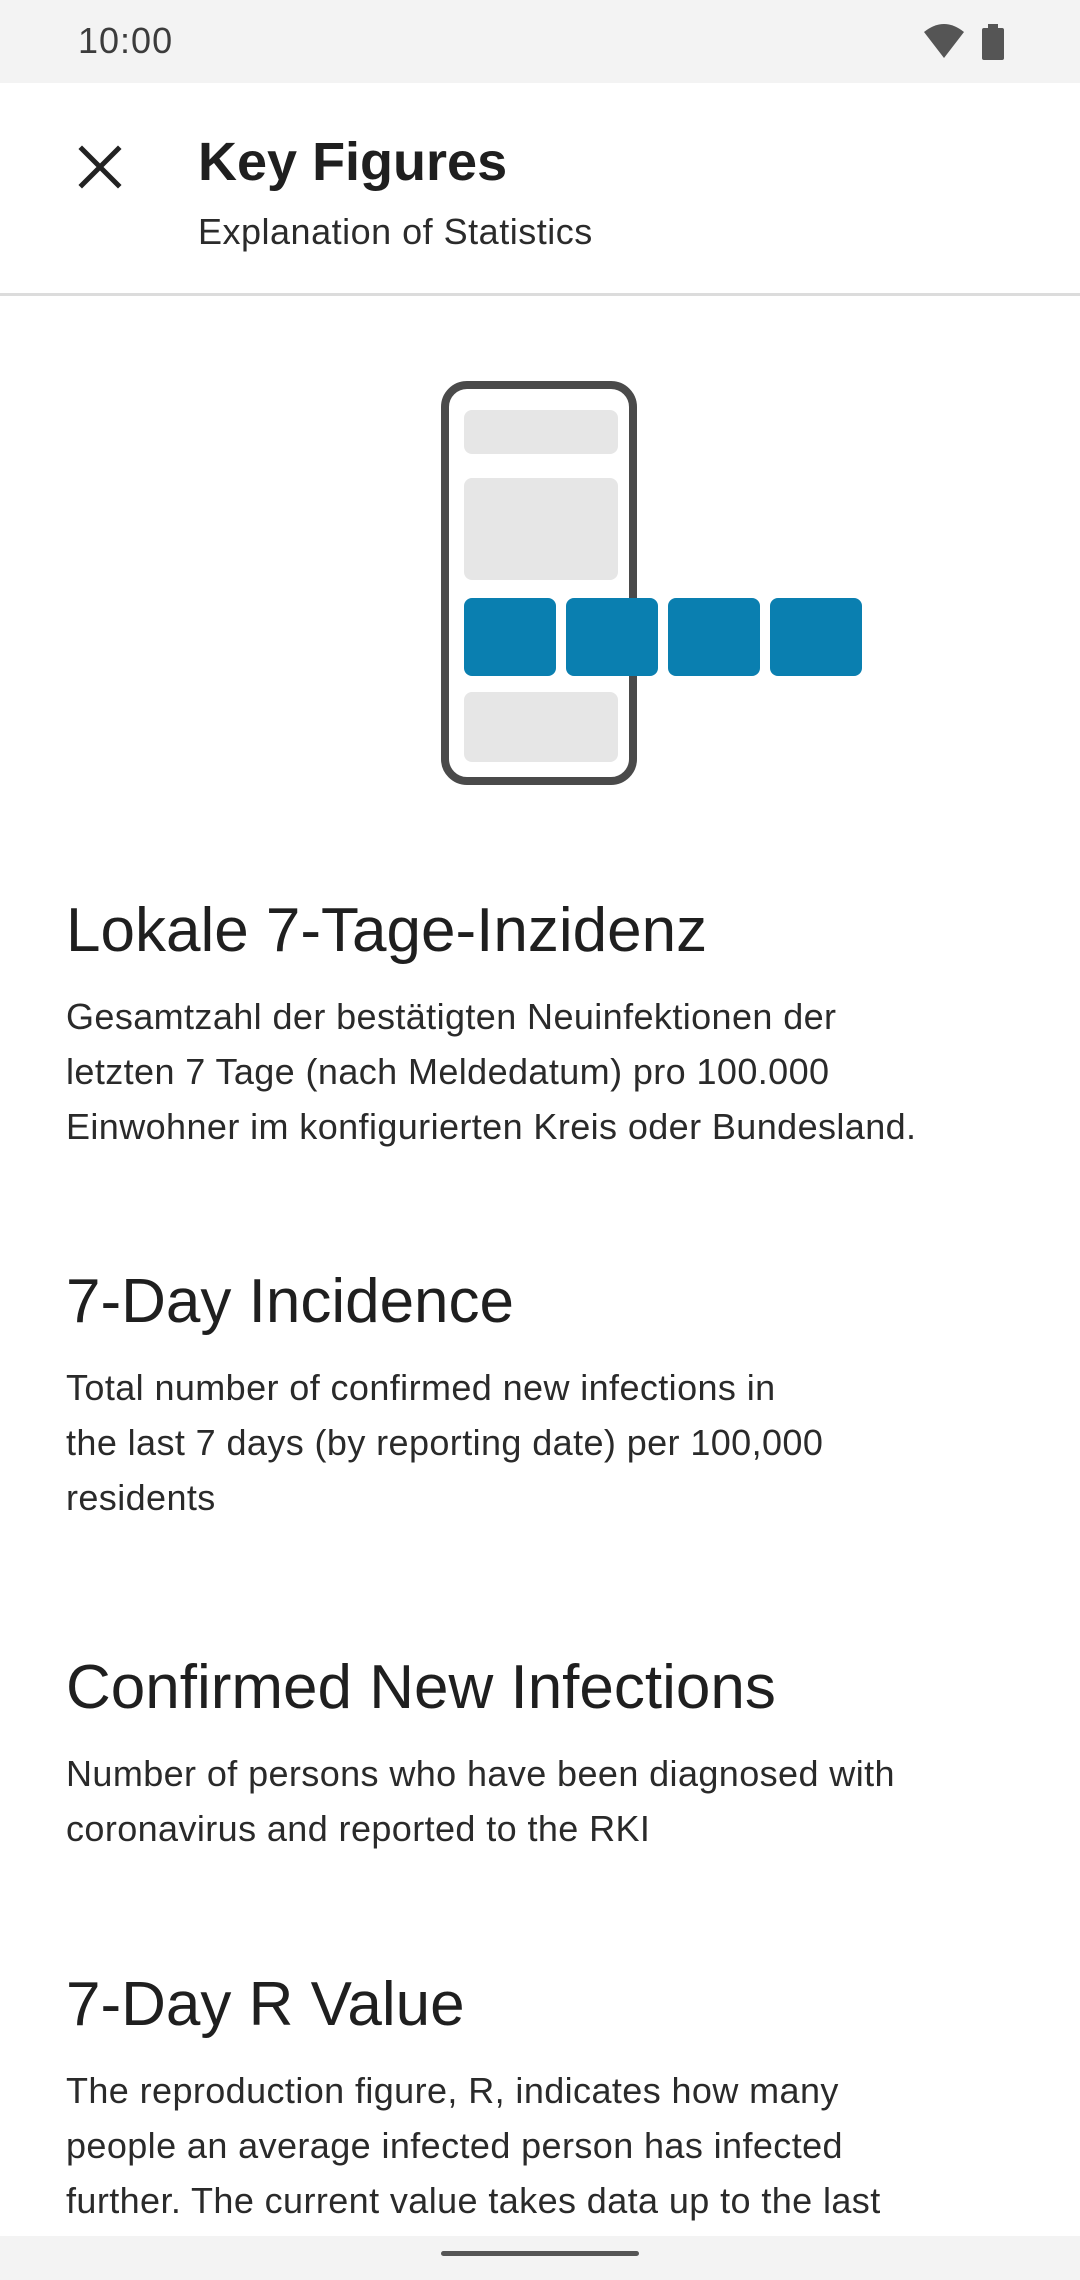  What do you see at coordinates (540, 189) in the screenshot?
I see `app-bar: Key Figures Explanation of Statistics` at bounding box center [540, 189].